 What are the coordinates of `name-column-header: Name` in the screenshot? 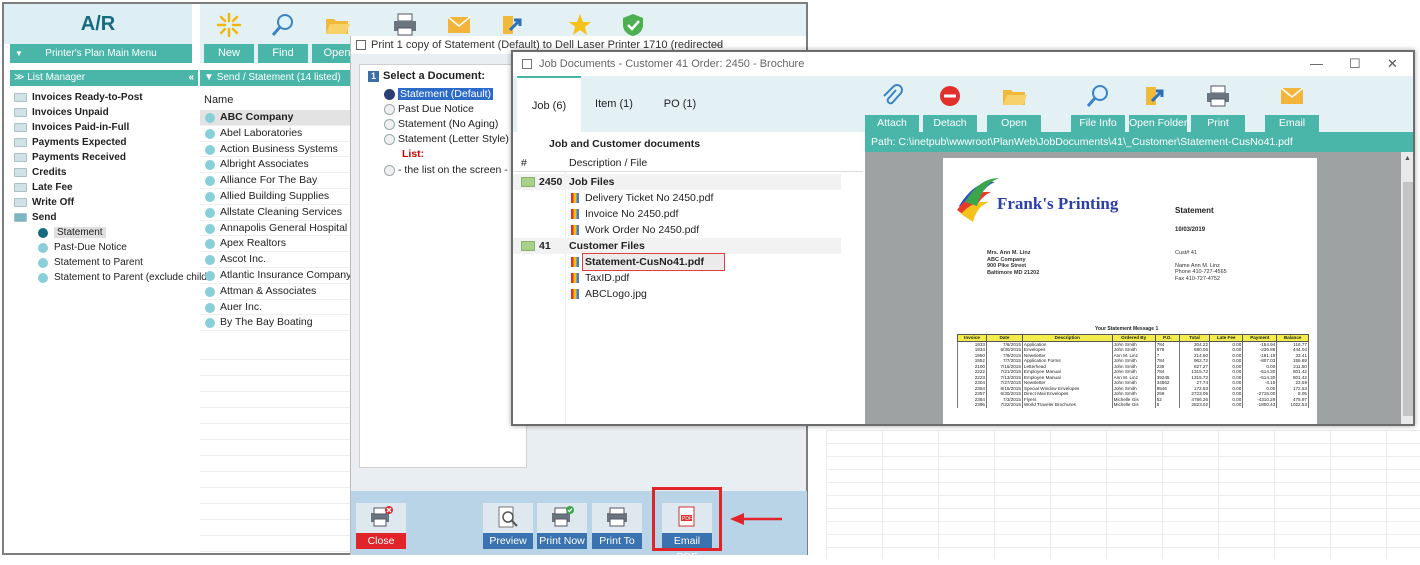 It's located at (277, 100).